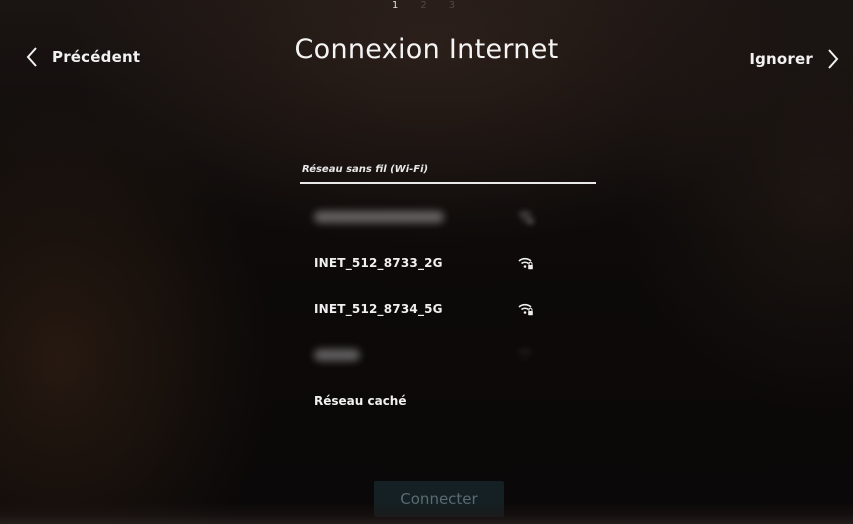 This screenshot has height=524, width=853. What do you see at coordinates (426, 49) in the screenshot?
I see `page-title: Connexion Internet` at bounding box center [426, 49].